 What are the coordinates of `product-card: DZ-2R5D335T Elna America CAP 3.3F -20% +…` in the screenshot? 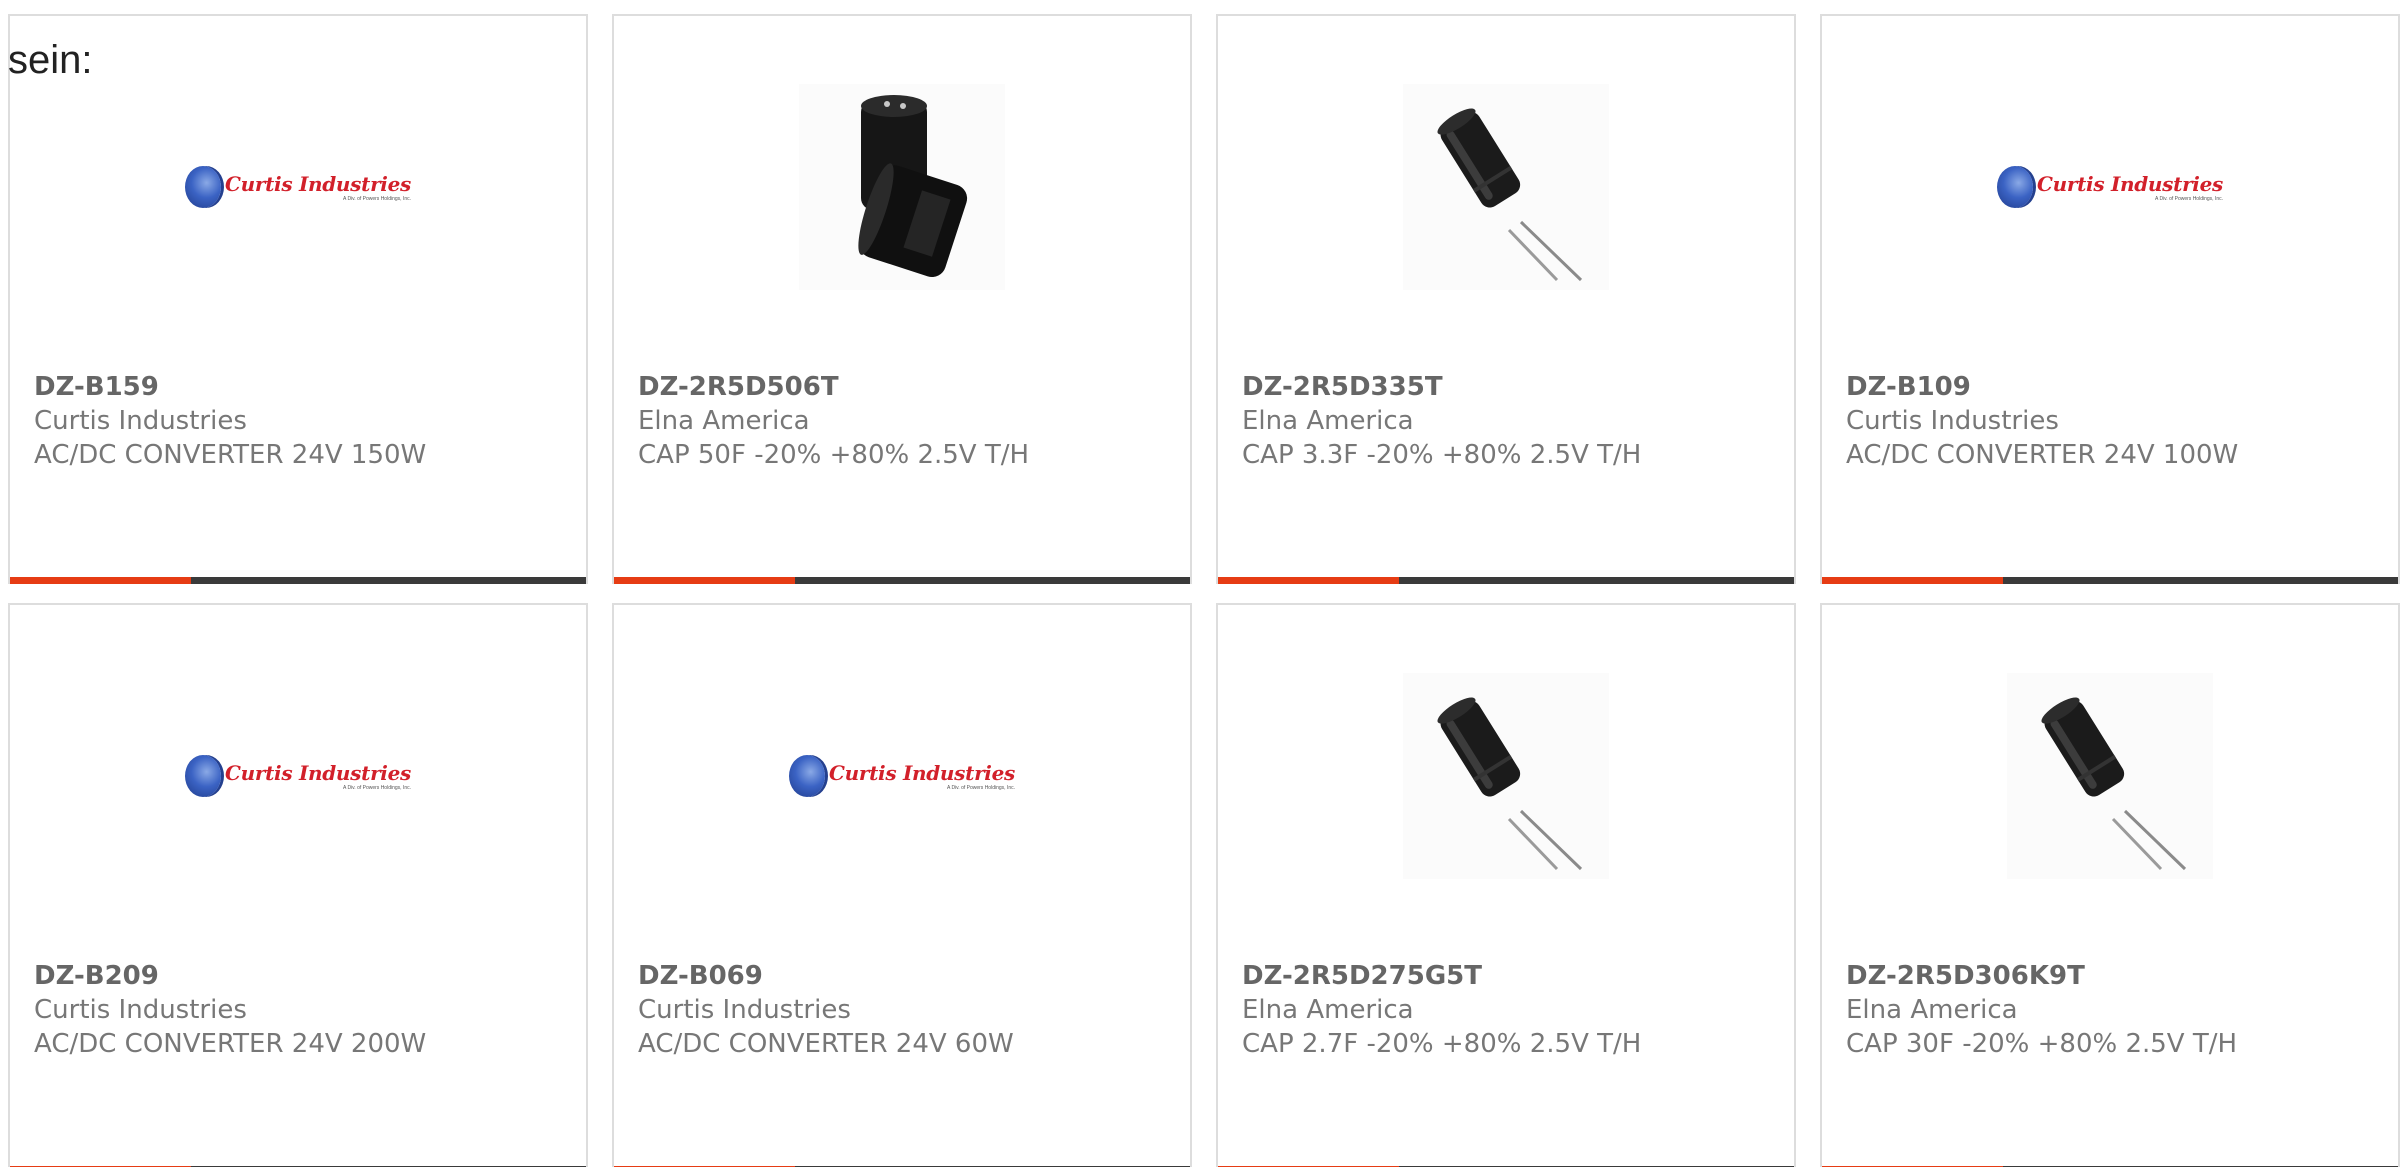 It's located at (1506, 299).